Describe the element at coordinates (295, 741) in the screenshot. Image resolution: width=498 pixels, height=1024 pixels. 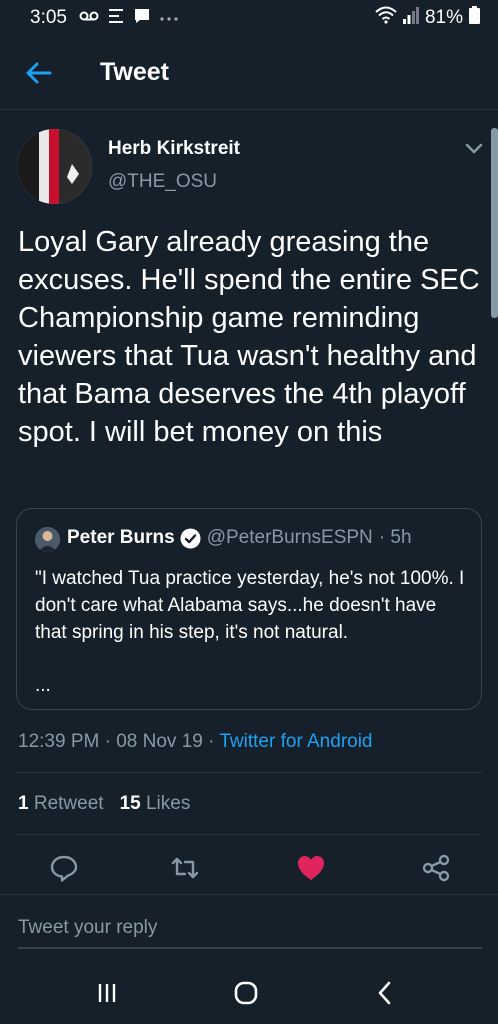
I see `tweet-source-link: Twitter for Android` at that location.